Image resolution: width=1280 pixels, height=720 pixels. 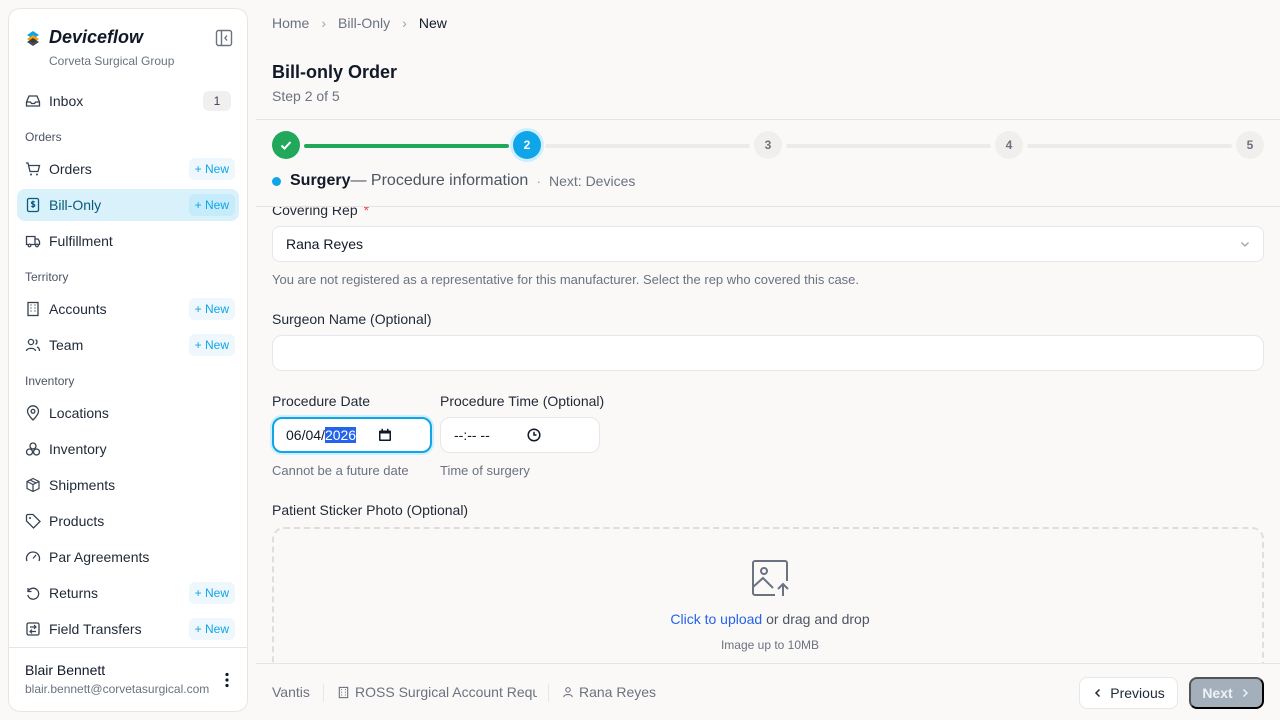 What do you see at coordinates (81, 241) in the screenshot?
I see `sidebar-item-label: Fulfillment` at bounding box center [81, 241].